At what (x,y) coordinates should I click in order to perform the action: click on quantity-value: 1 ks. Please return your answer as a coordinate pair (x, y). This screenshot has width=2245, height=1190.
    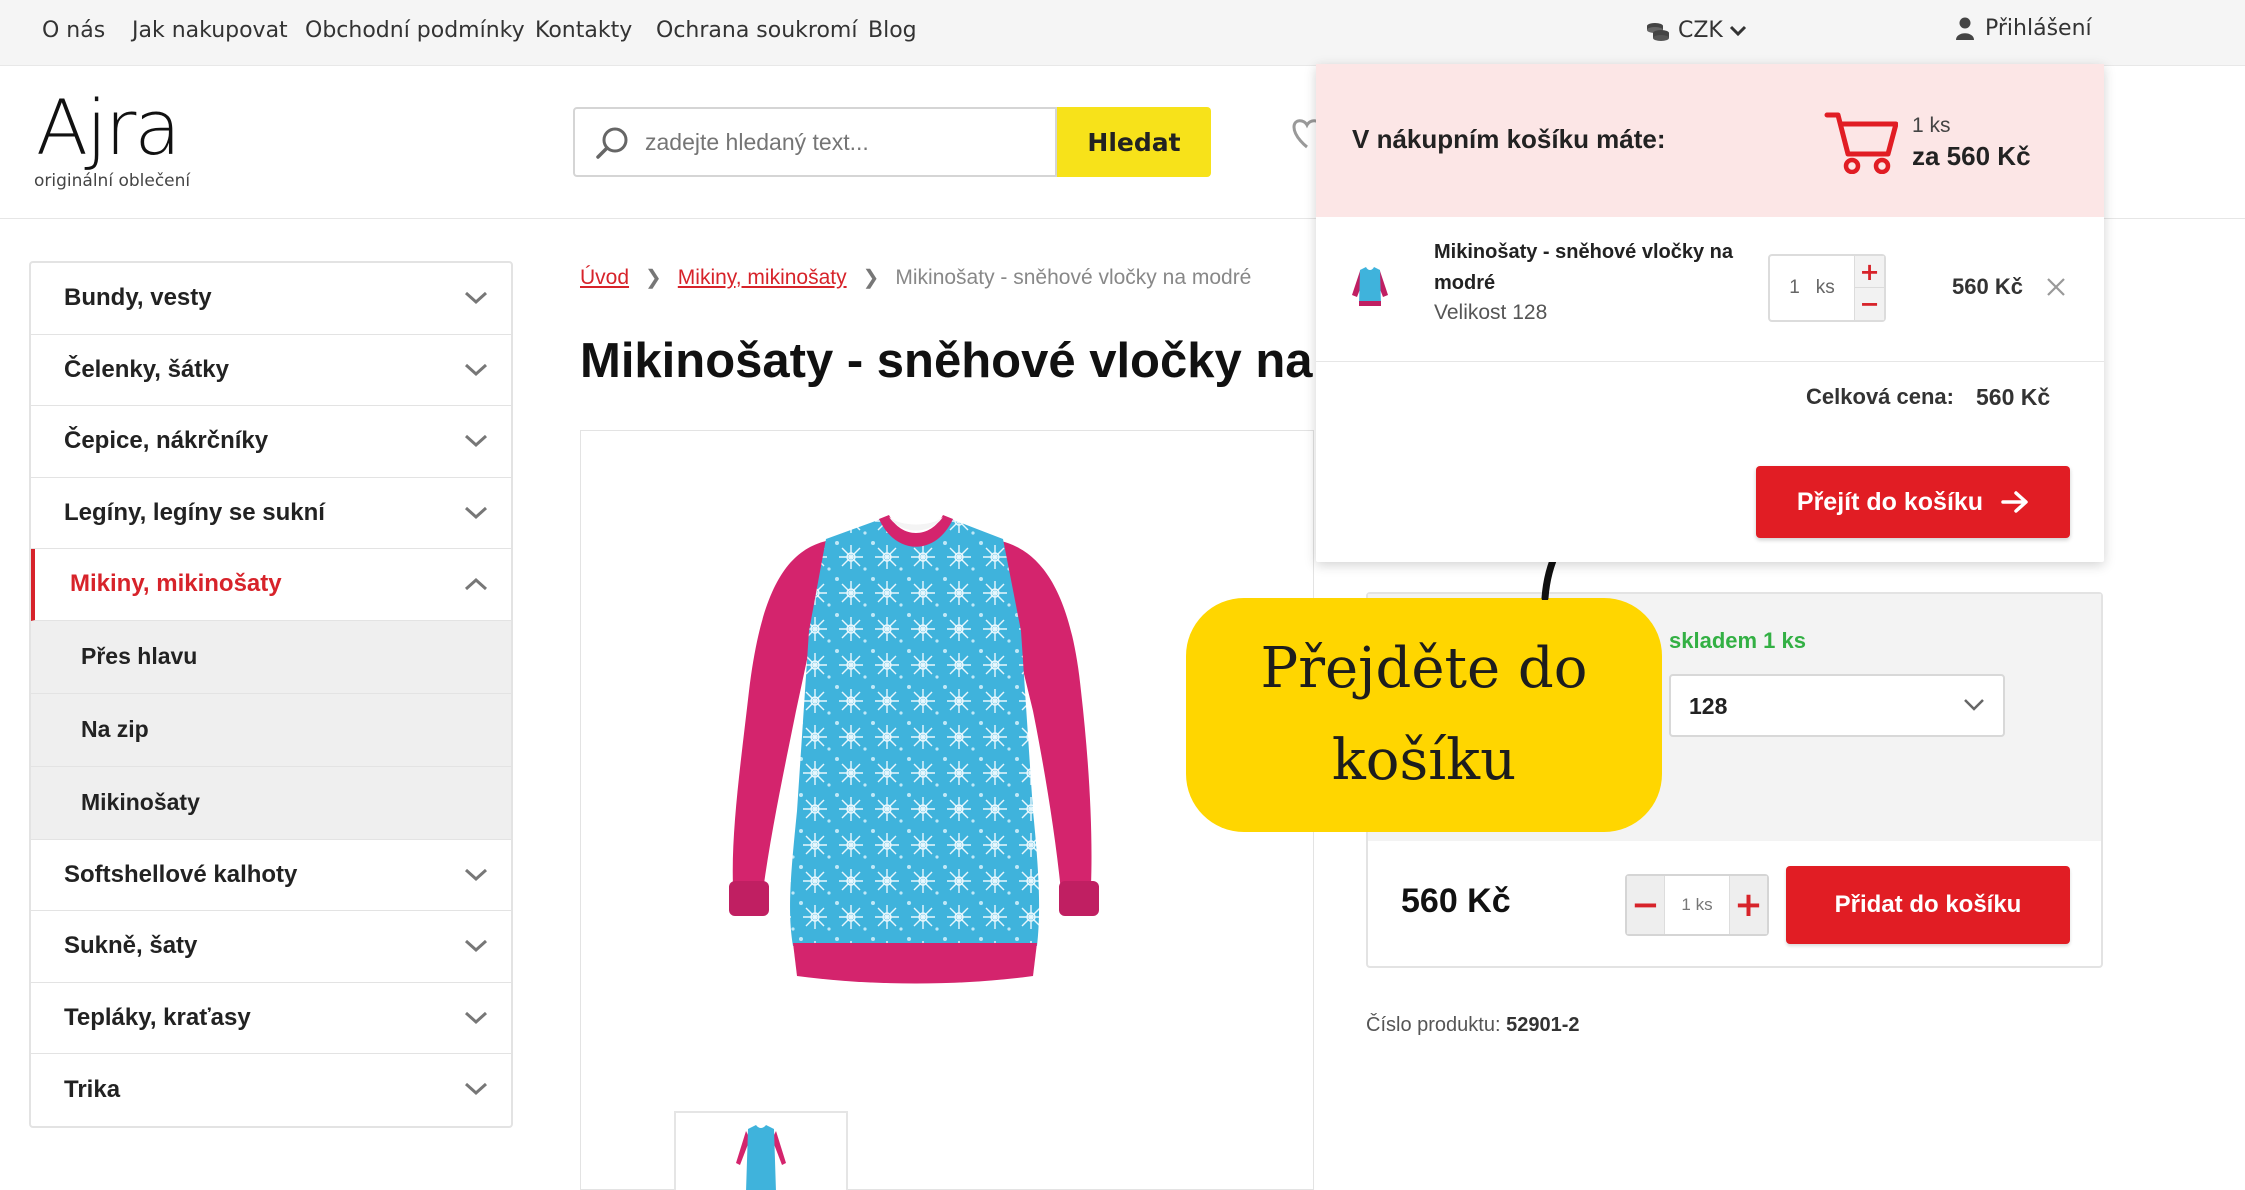
    Looking at the image, I should click on (1697, 905).